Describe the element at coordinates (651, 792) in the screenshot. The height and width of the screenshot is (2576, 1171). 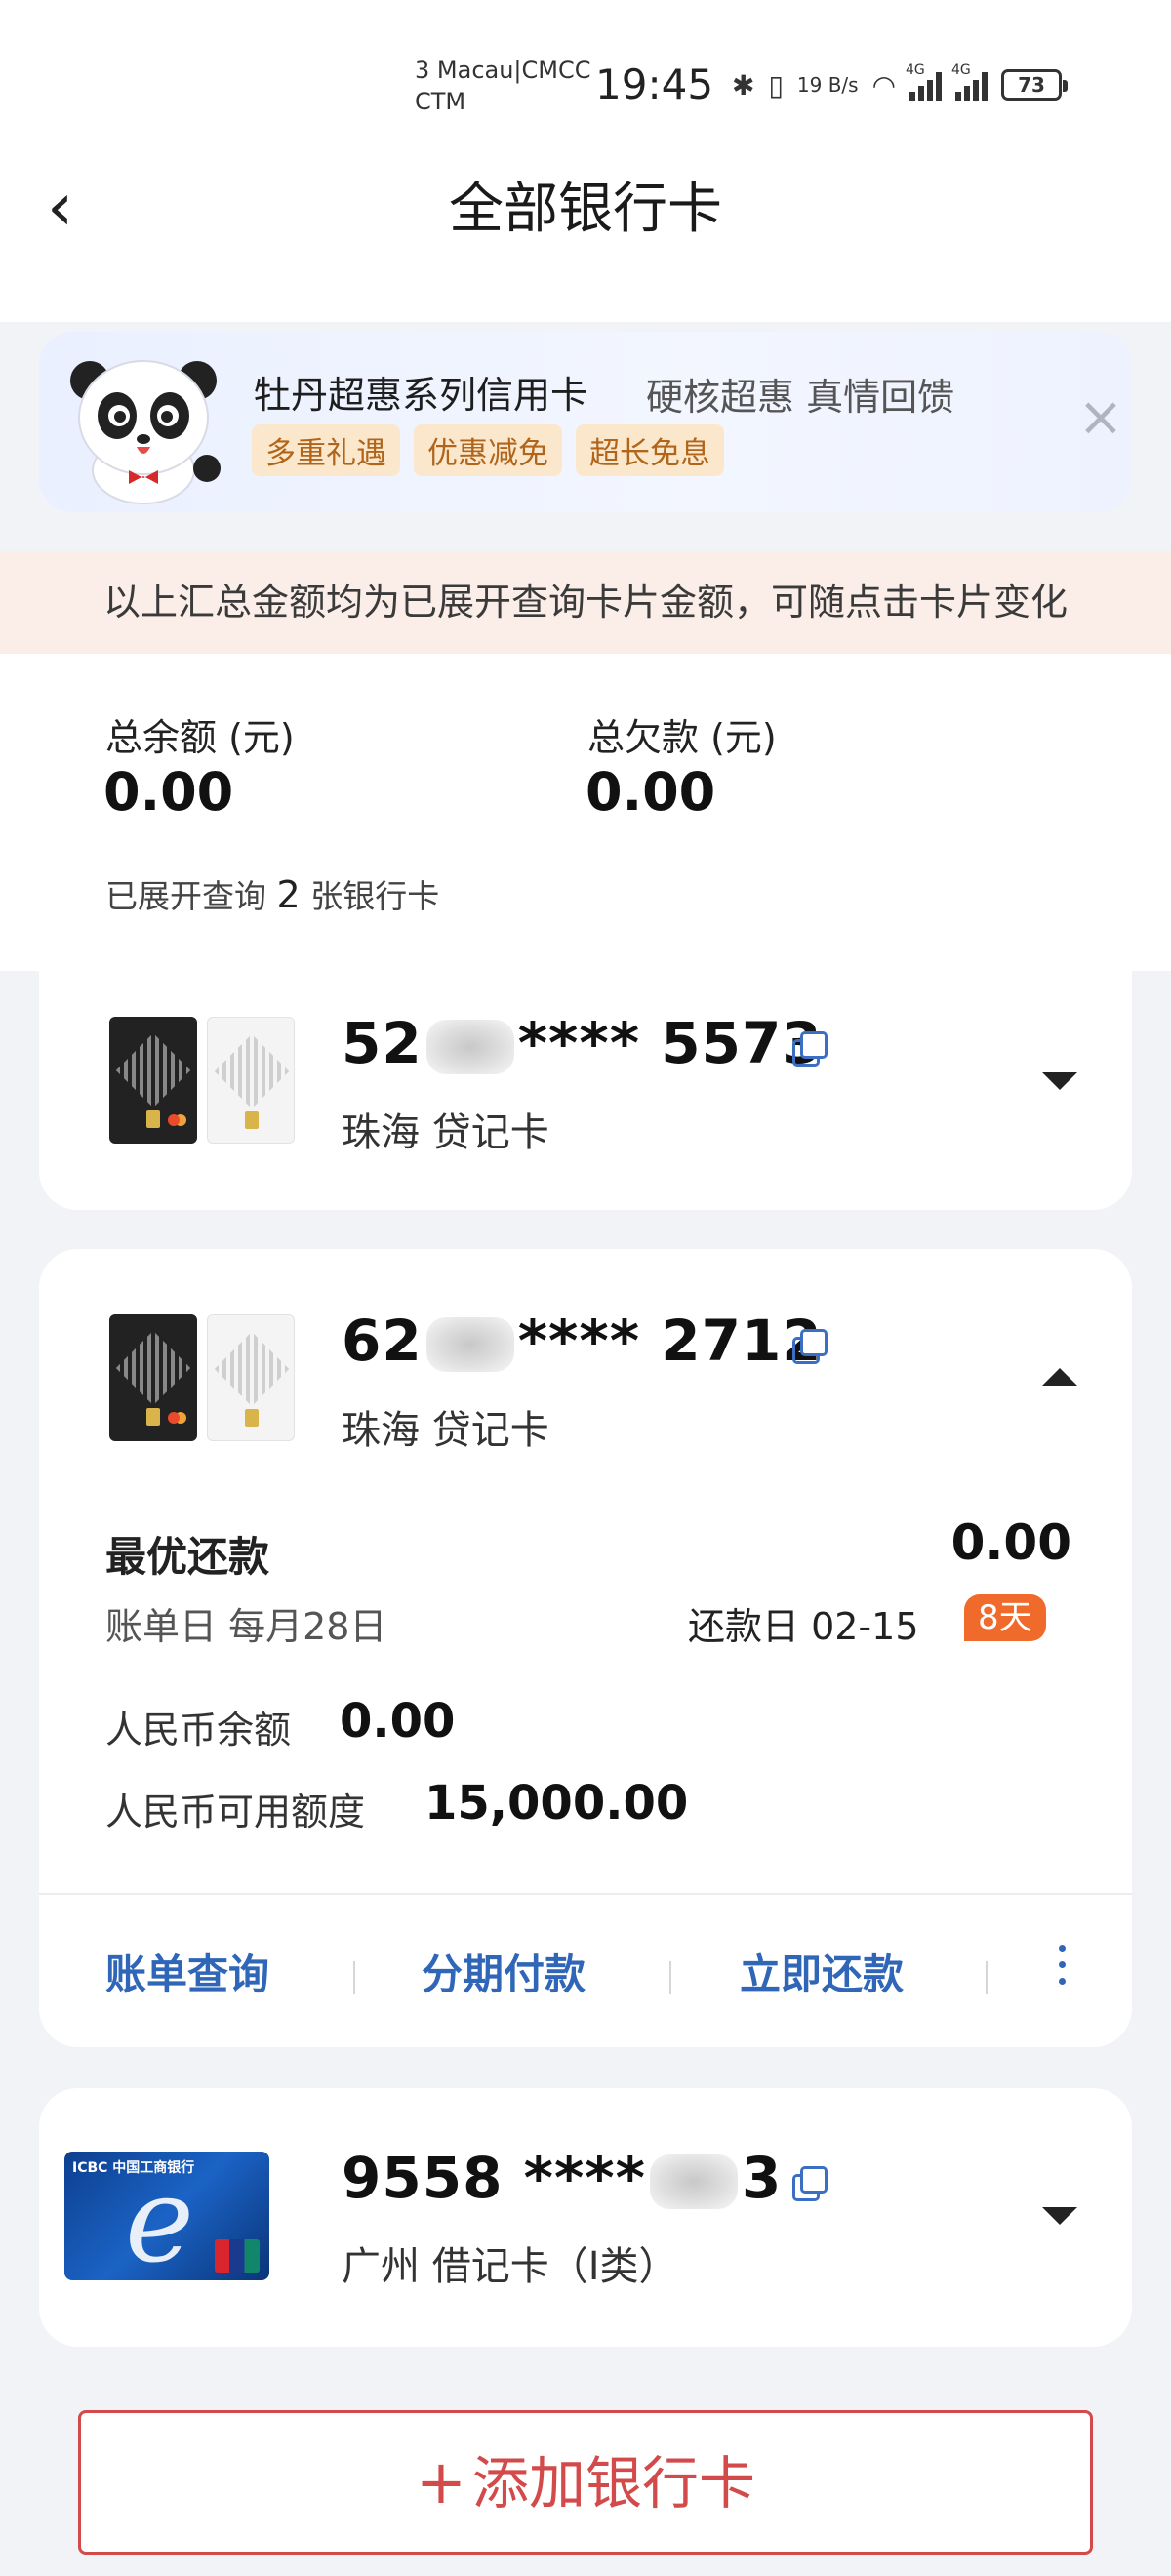
I see `total-debt-value: 0.00` at that location.